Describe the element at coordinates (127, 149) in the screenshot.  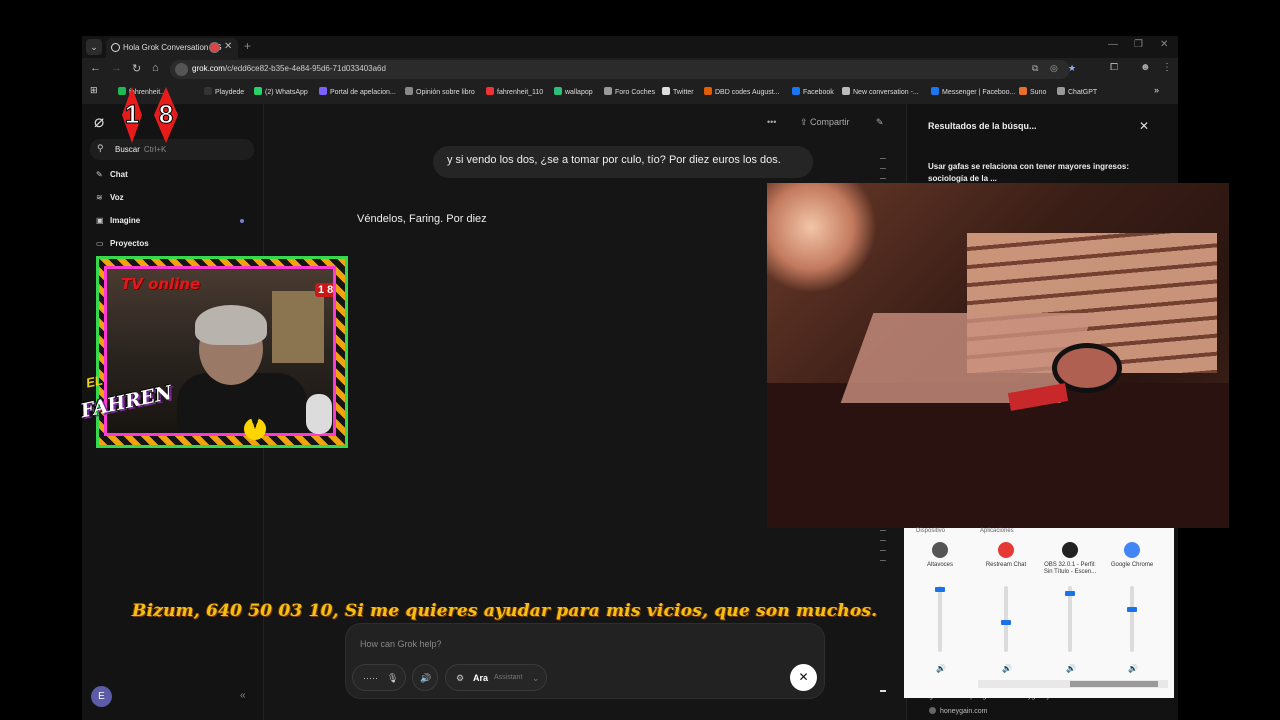
I see `search-label: Buscar` at that location.